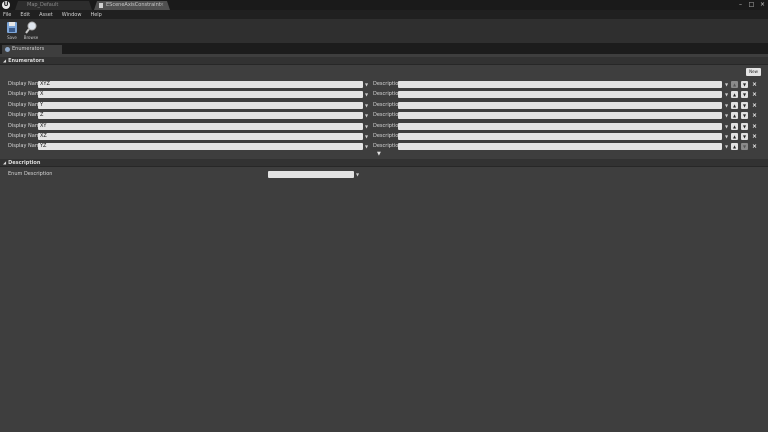 The image size is (768, 432). I want to click on menu-asset: Asset, so click(46, 15).